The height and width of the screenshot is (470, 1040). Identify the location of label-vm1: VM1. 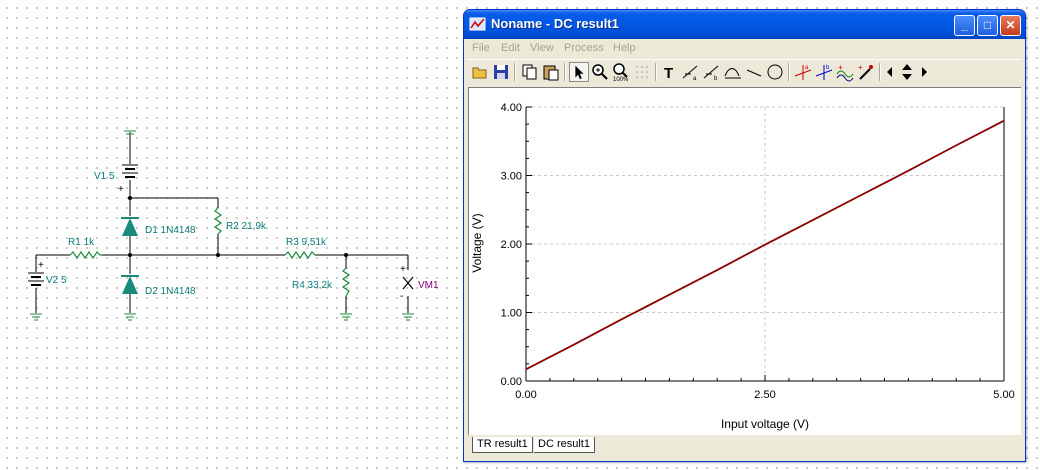
(428, 285).